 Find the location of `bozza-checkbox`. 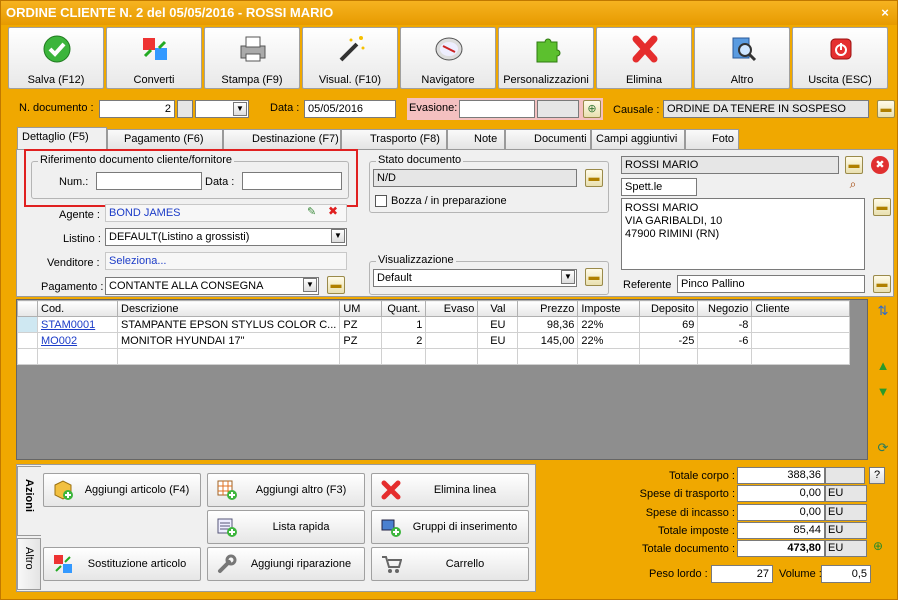

bozza-checkbox is located at coordinates (381, 201).